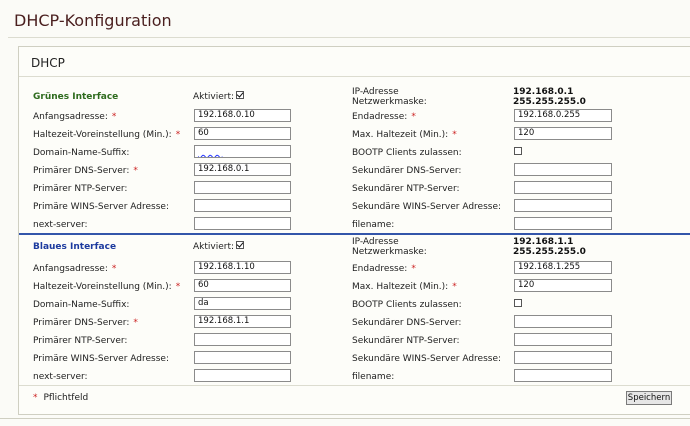 Image resolution: width=690 pixels, height=426 pixels. I want to click on green-ip-label: IP-Adresse, so click(375, 92).